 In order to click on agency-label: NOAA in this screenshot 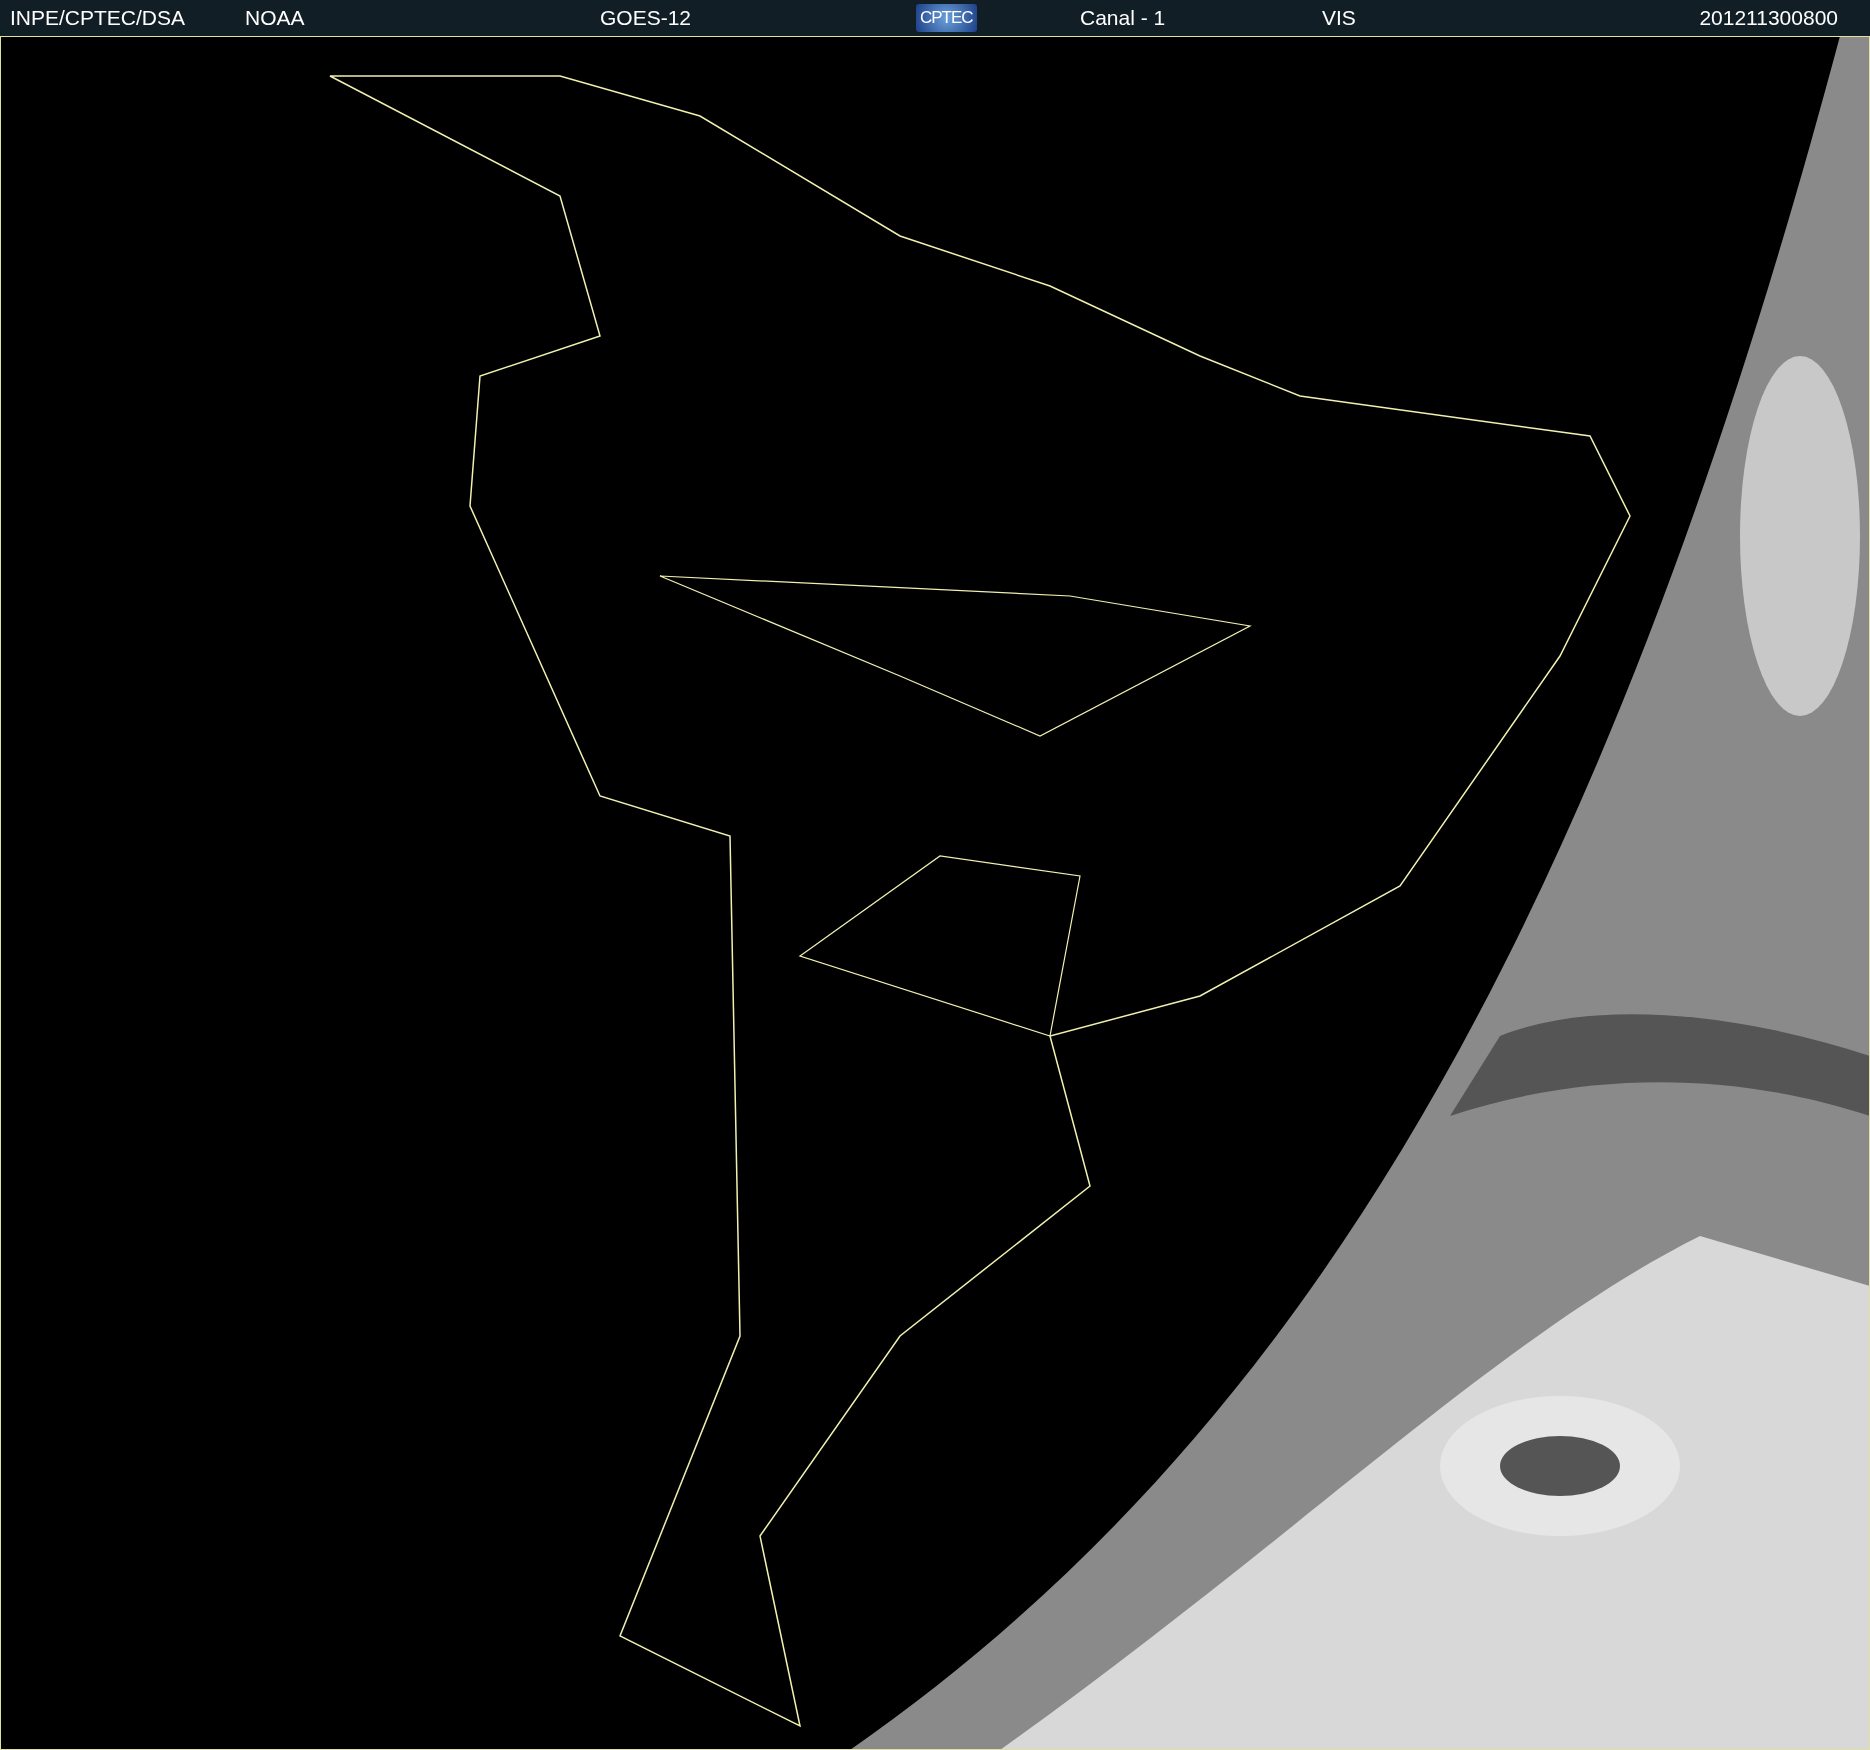, I will do `click(275, 18)`.